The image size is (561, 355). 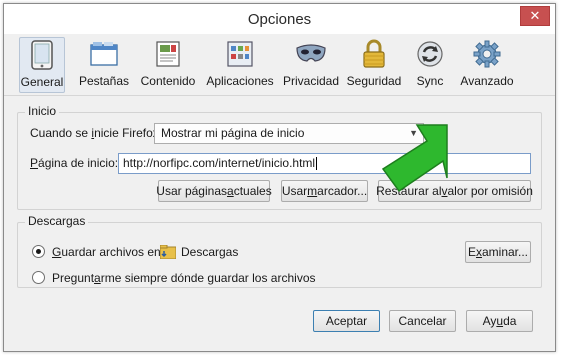 I want to click on tab-advanced: Avanzado, so click(x=487, y=65).